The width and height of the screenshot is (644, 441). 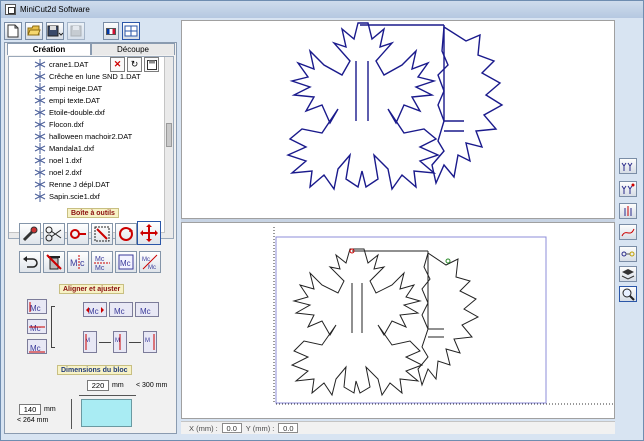 I want to click on file-name: Sapin.scie1.dxf, so click(x=74, y=196).